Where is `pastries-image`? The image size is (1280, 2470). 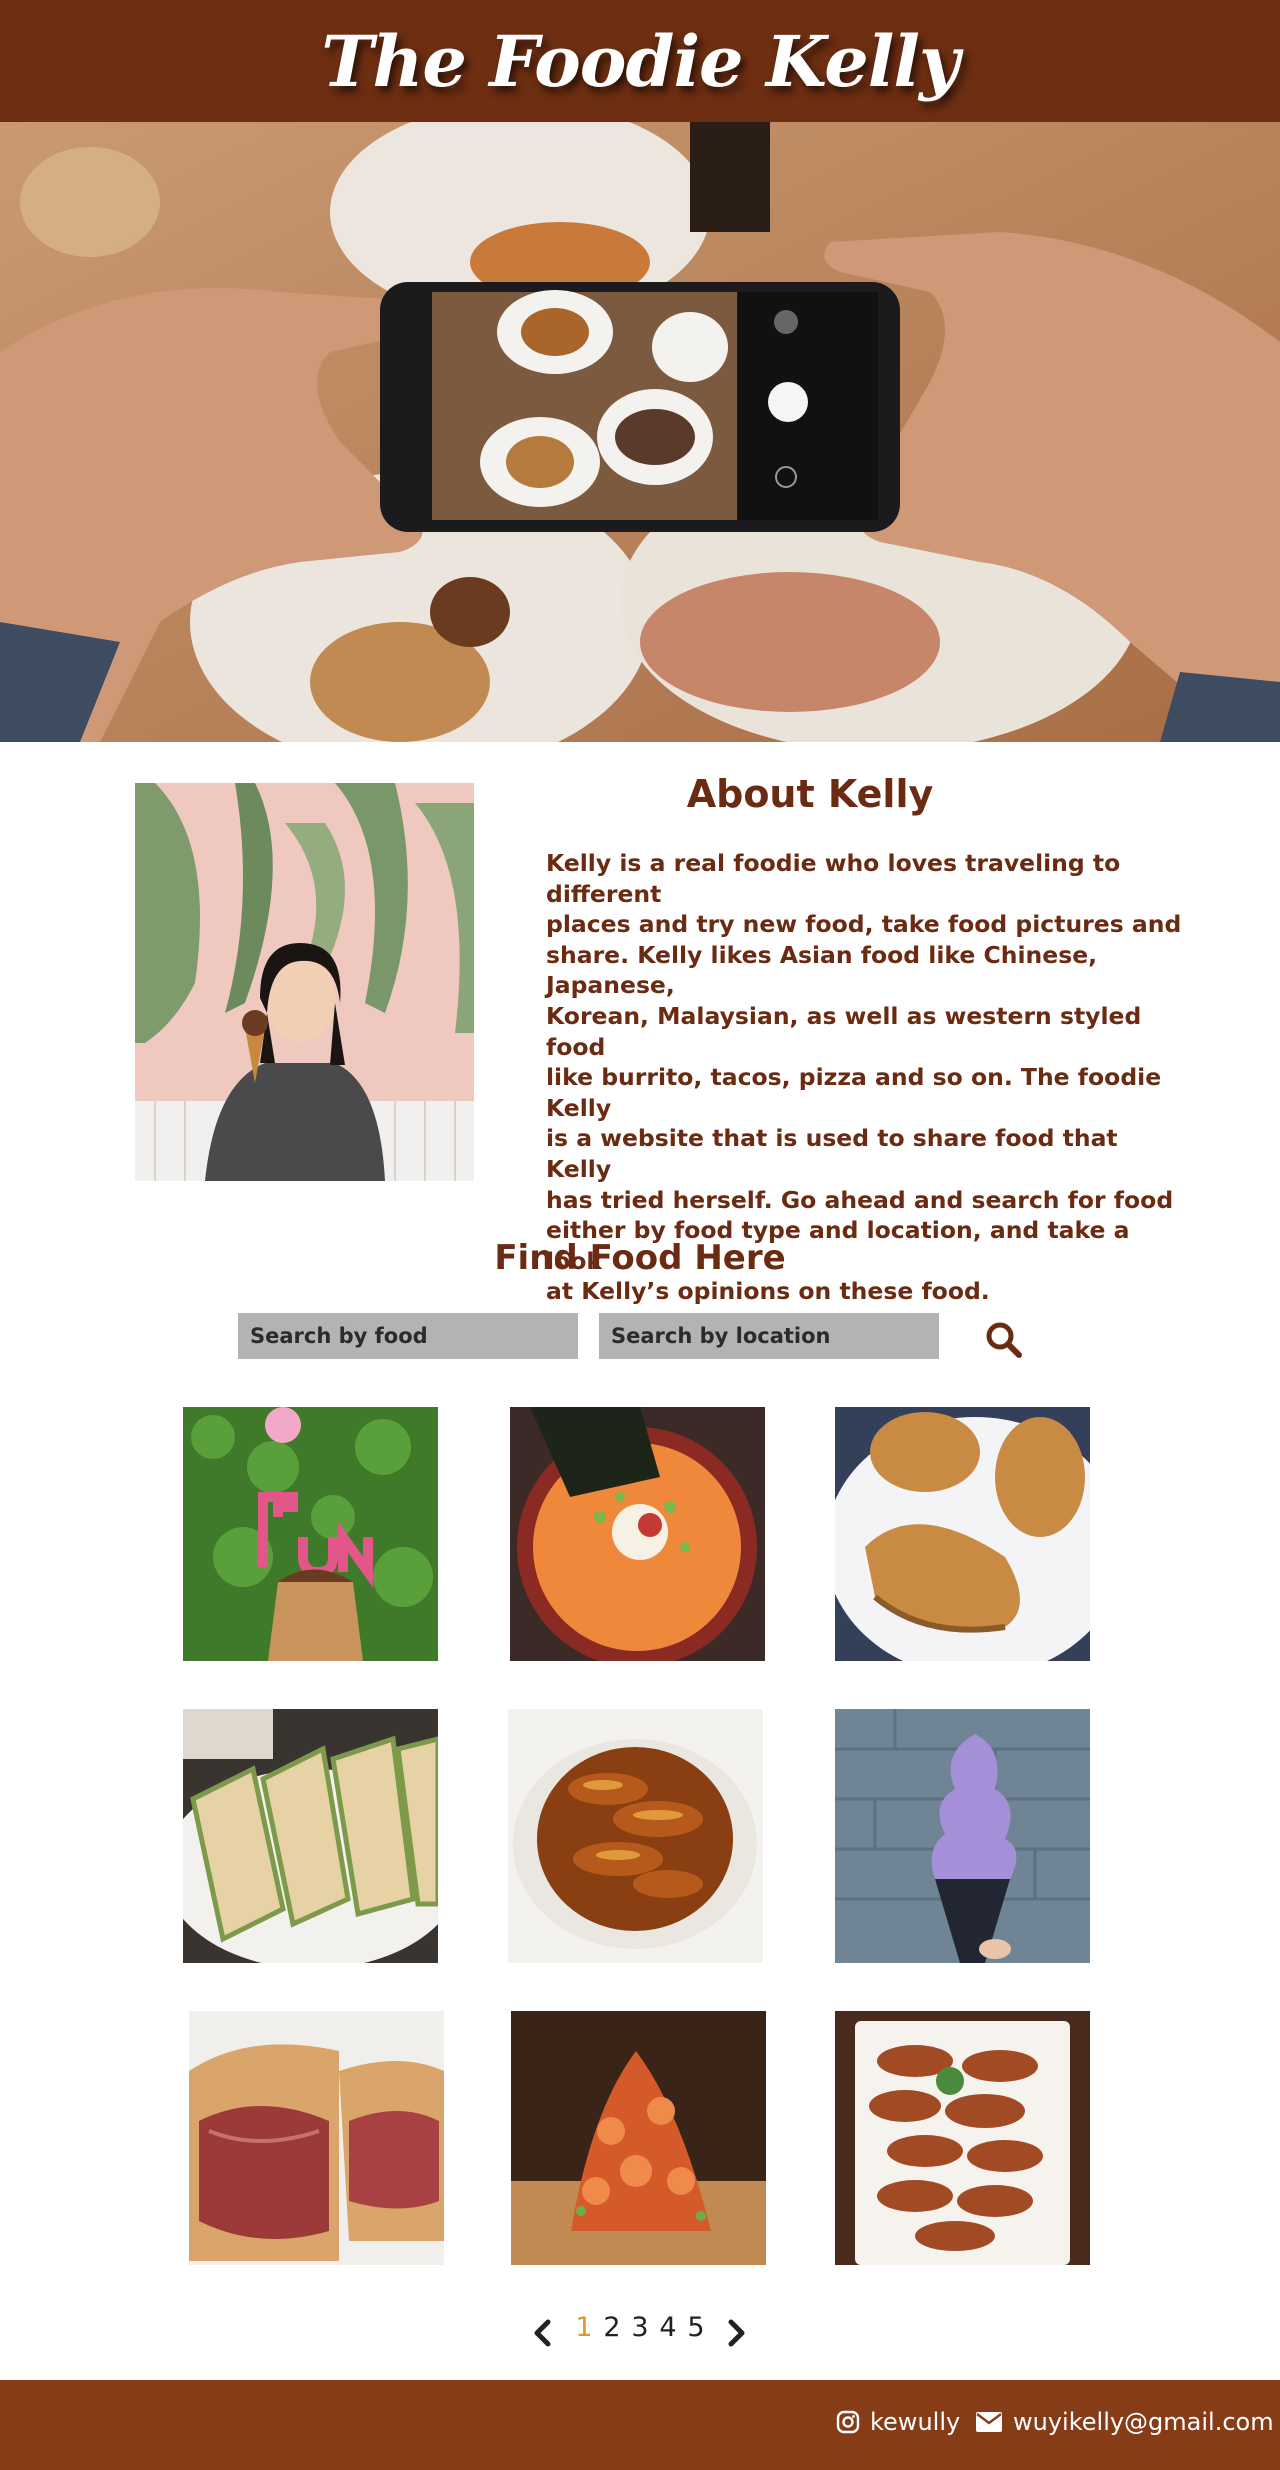
pastries-image is located at coordinates (962, 1534).